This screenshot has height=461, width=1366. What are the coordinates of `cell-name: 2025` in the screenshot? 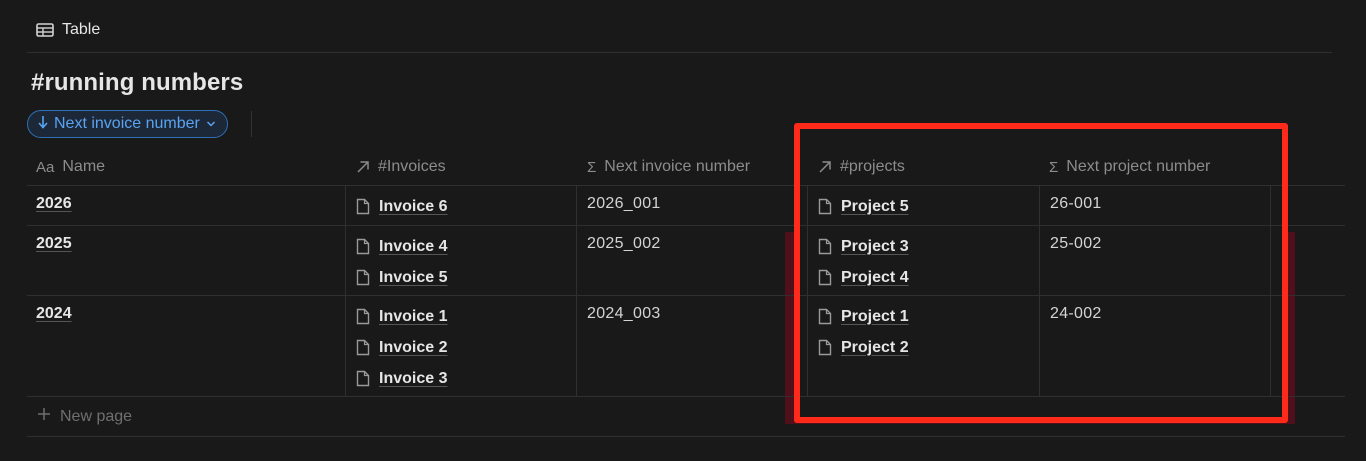 It's located at (186, 260).